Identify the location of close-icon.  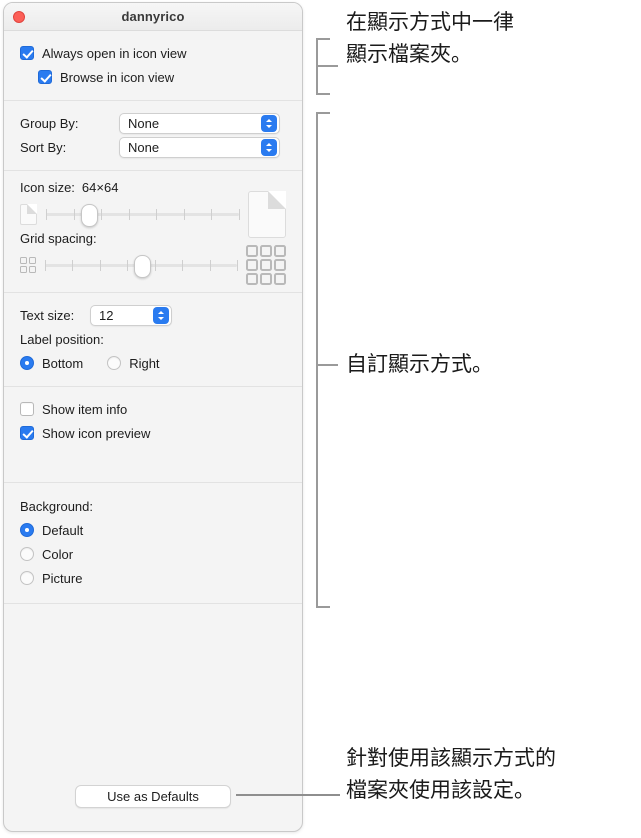
(19, 17).